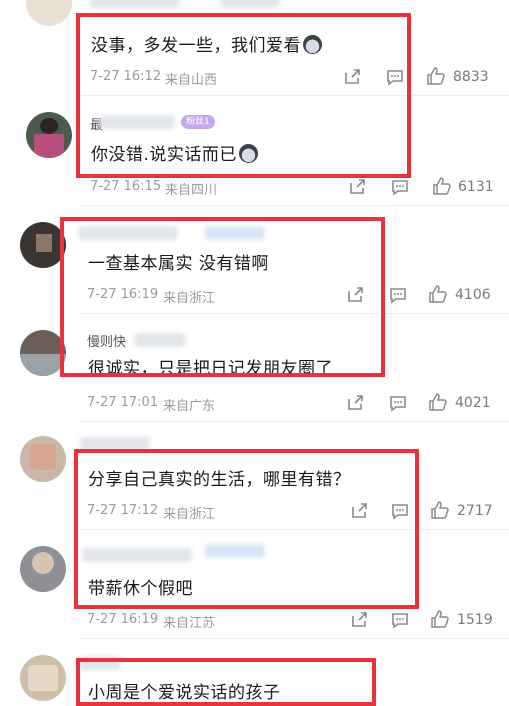 The height and width of the screenshot is (706, 509). I want to click on like-count: 1519, so click(475, 620).